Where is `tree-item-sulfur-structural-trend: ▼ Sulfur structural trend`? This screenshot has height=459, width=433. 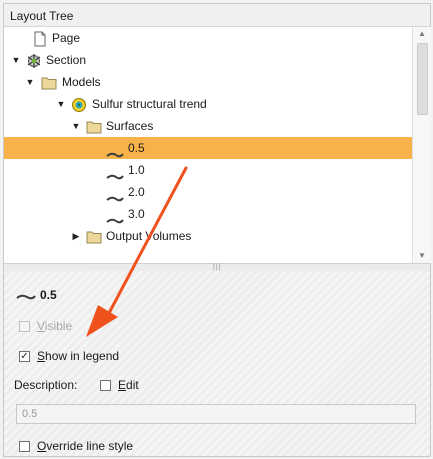
tree-item-sulfur-structural-trend: ▼ Sulfur structural trend is located at coordinates (208, 104).